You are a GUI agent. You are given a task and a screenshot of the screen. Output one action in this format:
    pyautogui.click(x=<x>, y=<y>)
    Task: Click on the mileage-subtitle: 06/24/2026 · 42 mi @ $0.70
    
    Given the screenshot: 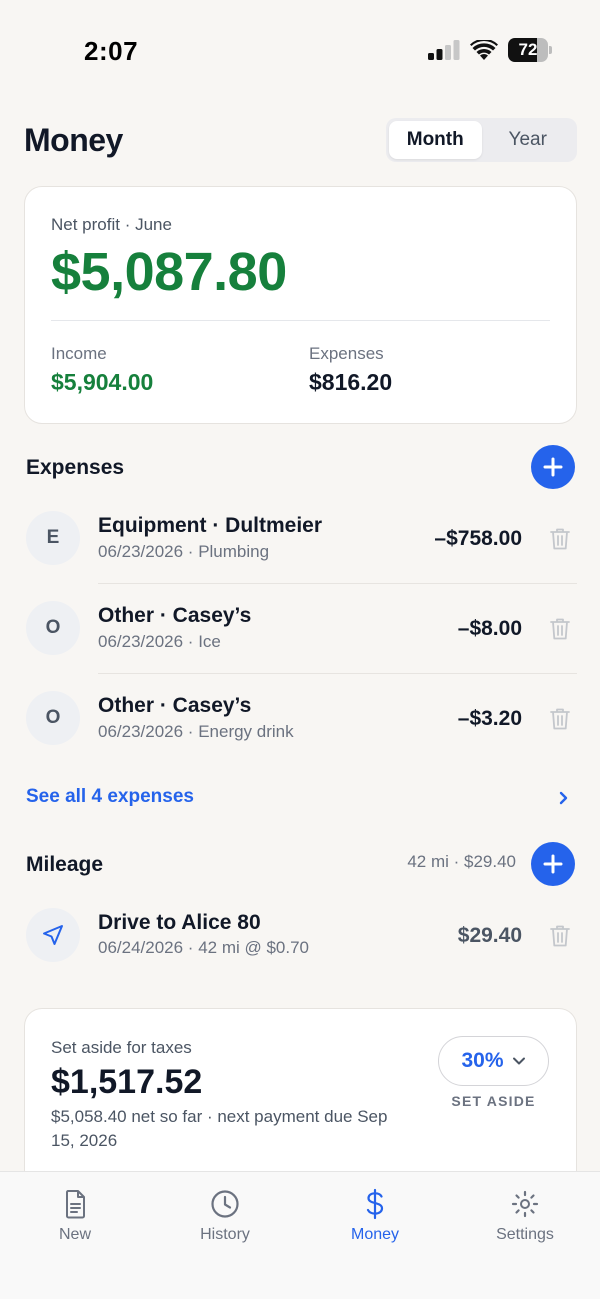 What is the action you would take?
    pyautogui.click(x=204, y=947)
    